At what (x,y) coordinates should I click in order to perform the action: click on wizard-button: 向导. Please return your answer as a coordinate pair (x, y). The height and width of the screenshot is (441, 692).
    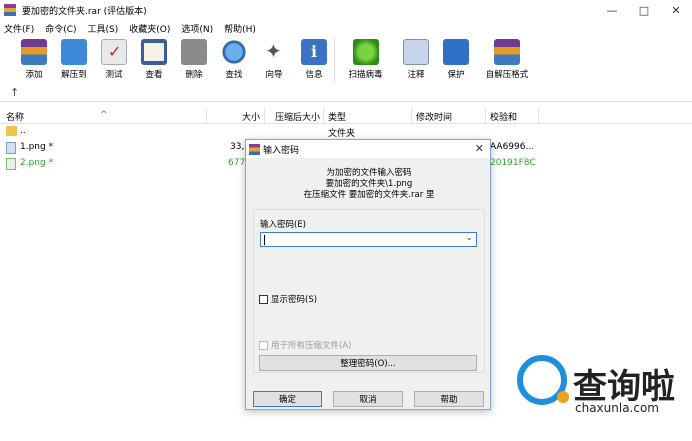
    Looking at the image, I should click on (274, 59).